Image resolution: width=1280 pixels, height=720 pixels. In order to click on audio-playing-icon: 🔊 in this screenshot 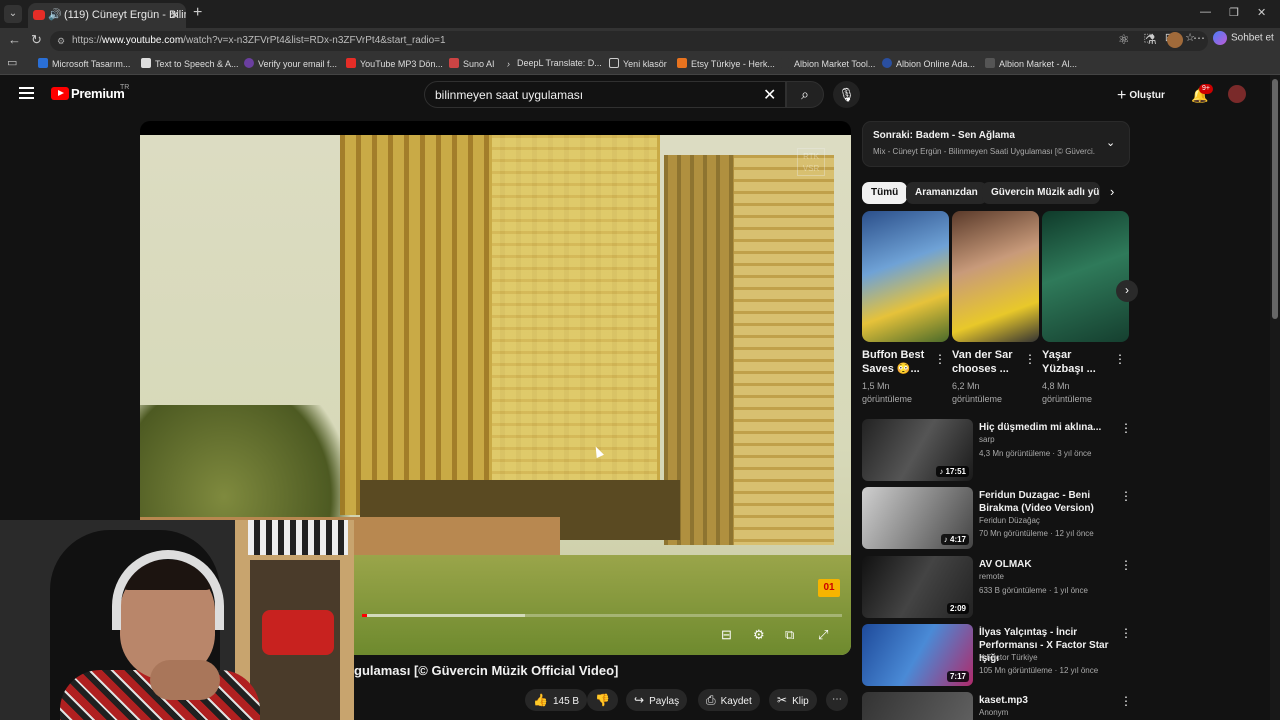, I will do `click(55, 15)`.